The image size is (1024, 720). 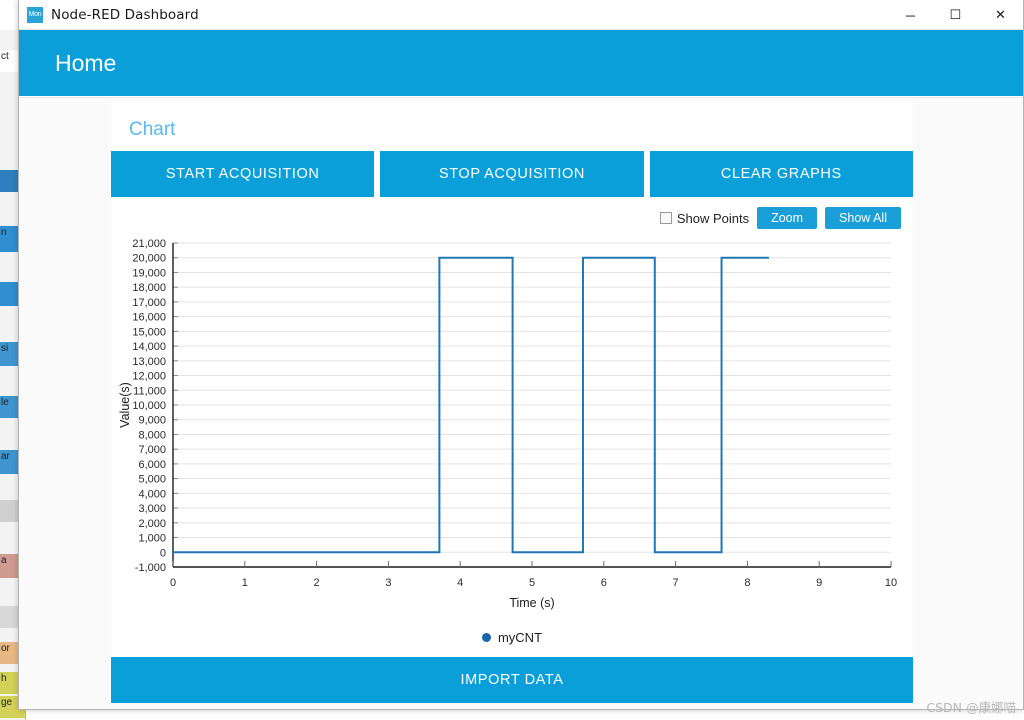 I want to click on y-tick-label: 18,000, so click(x=149, y=288).